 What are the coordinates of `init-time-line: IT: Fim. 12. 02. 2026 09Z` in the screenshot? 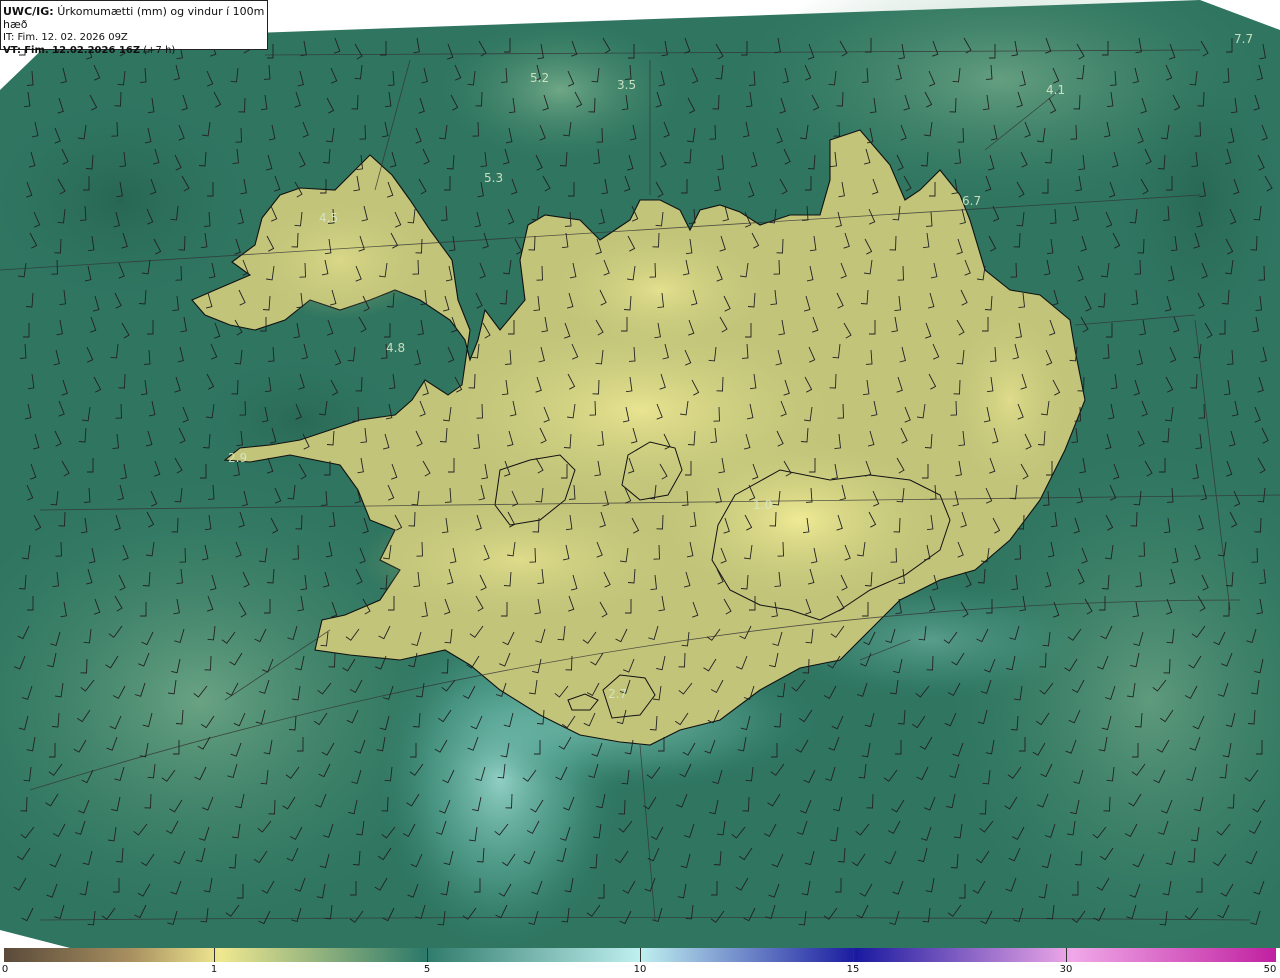 It's located at (135, 37).